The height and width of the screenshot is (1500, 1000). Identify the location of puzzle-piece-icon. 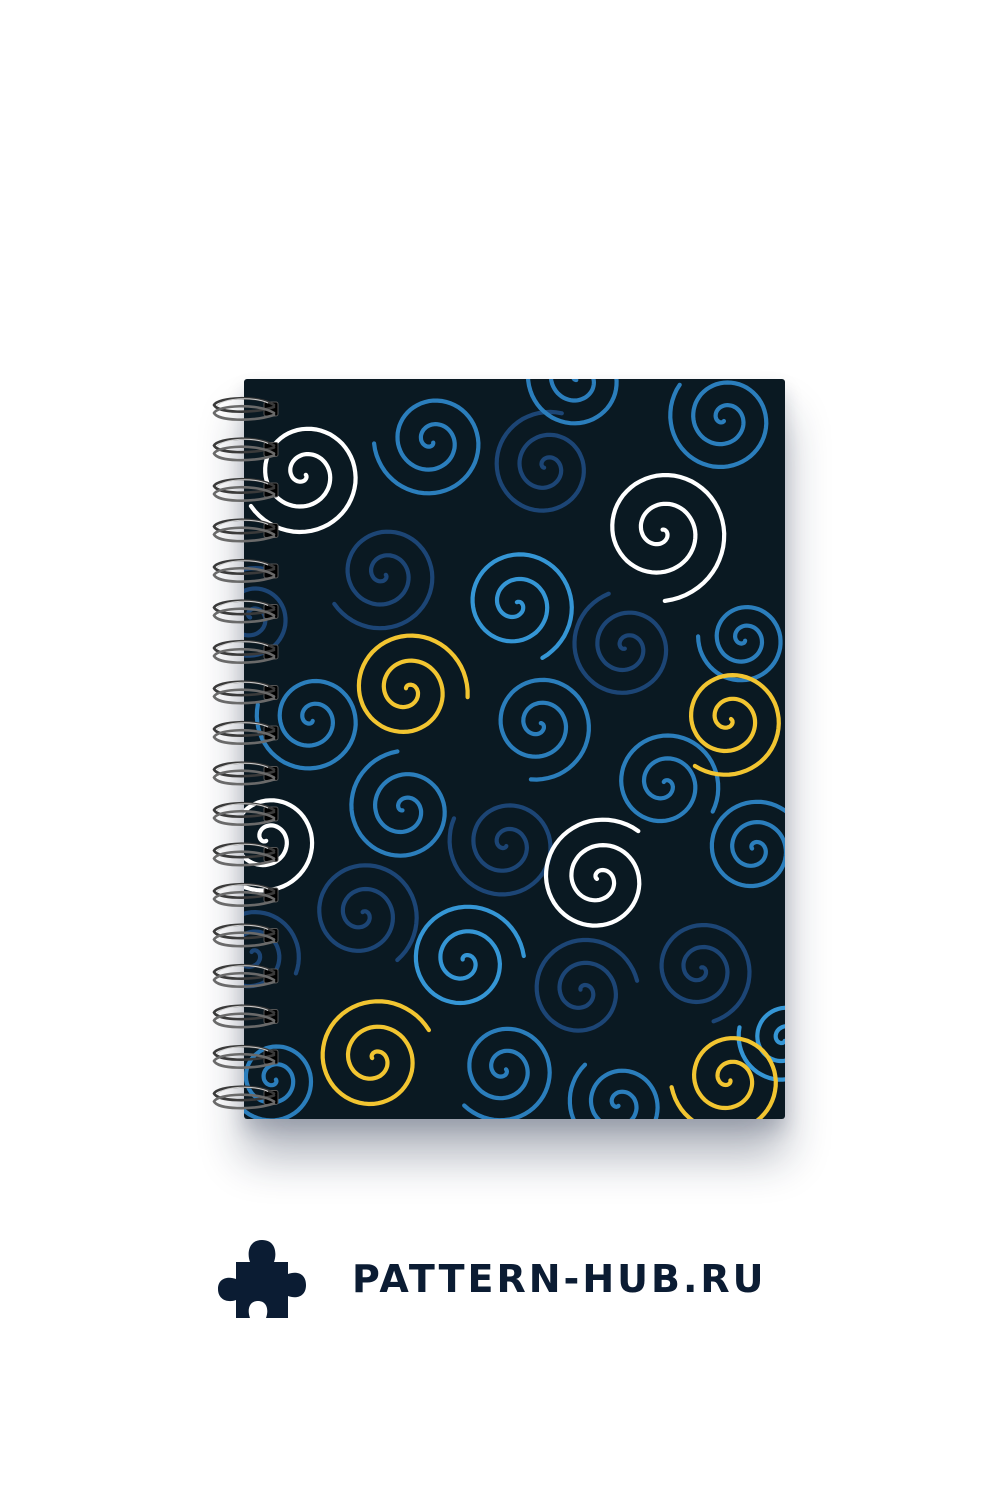
(262, 1279).